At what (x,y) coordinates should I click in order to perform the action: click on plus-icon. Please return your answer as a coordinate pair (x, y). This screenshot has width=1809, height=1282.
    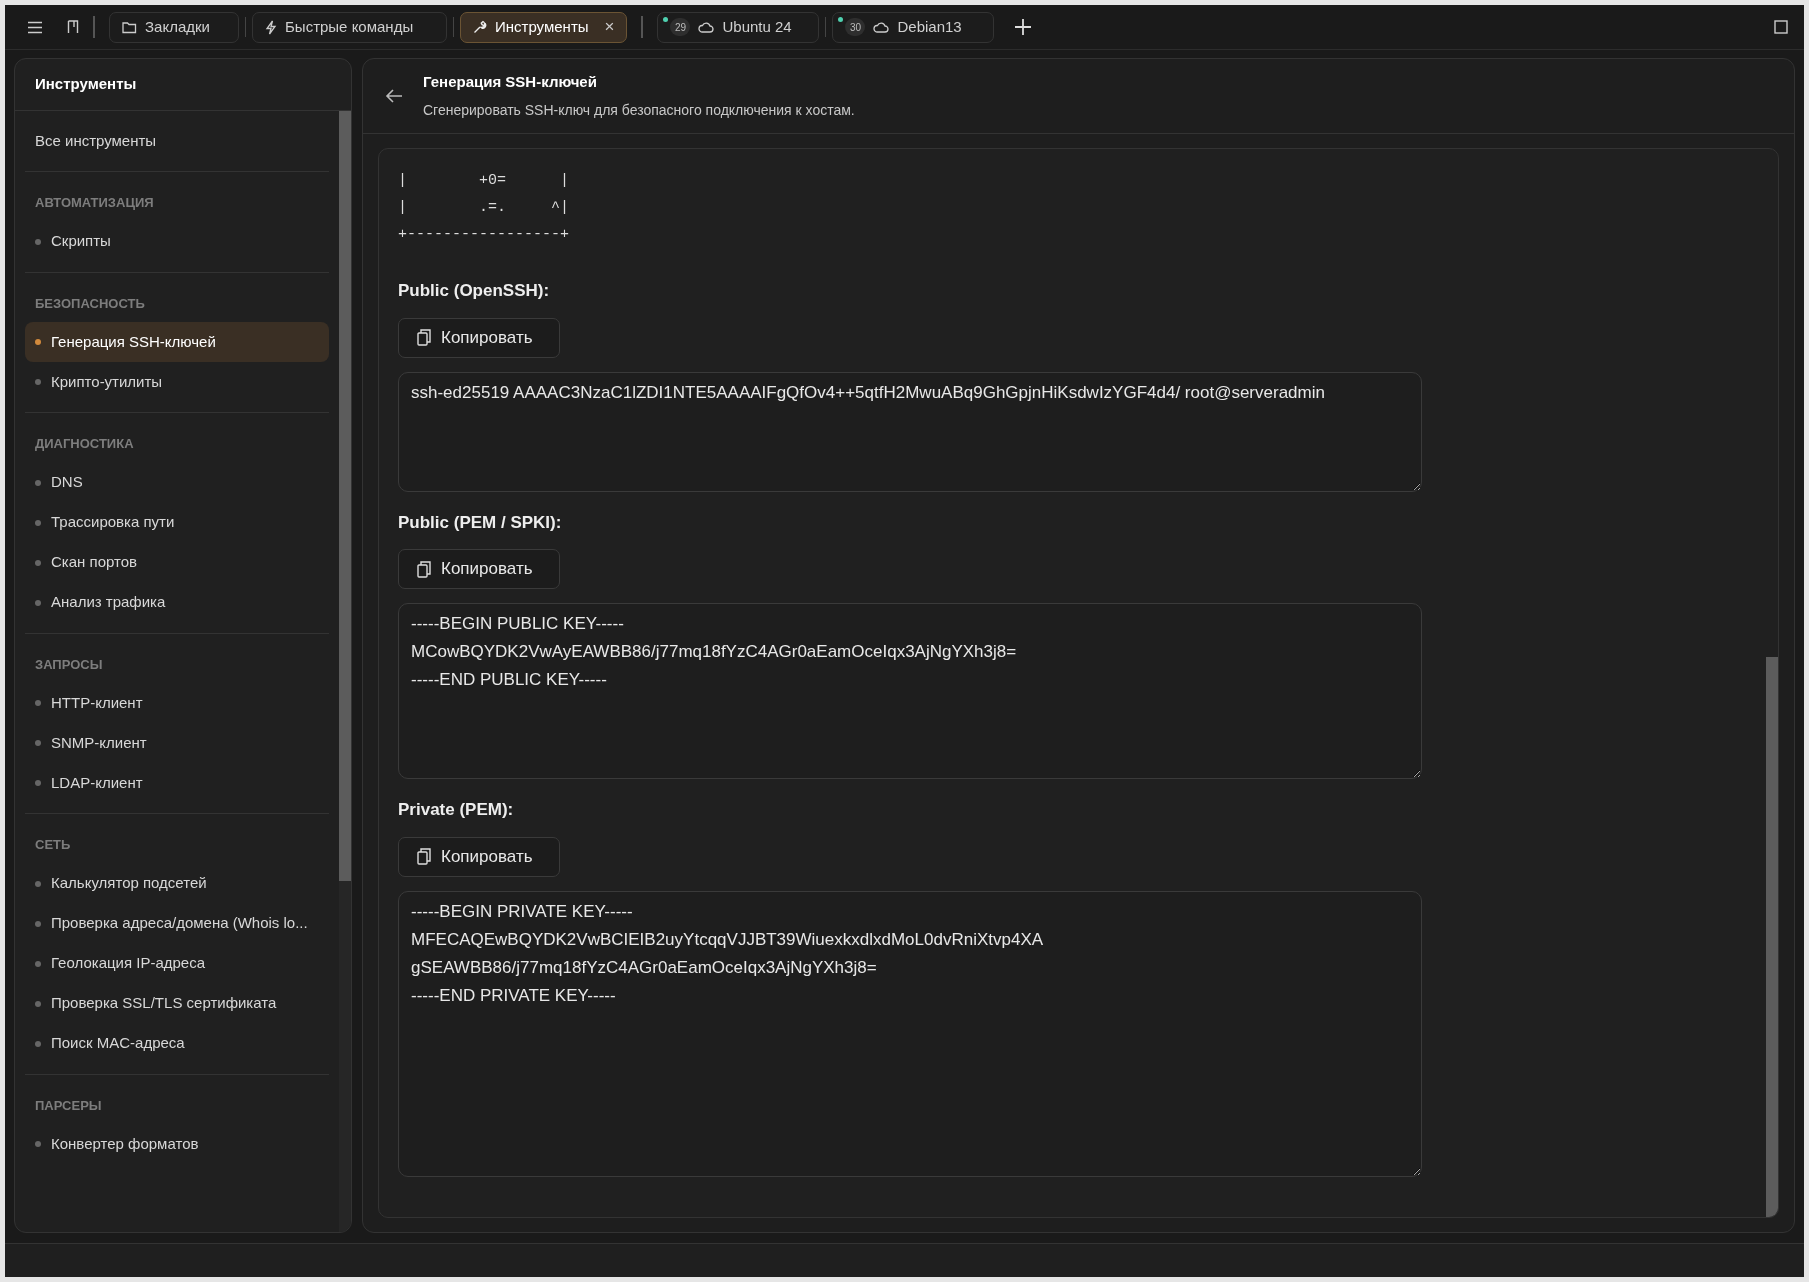
    Looking at the image, I should click on (1023, 27).